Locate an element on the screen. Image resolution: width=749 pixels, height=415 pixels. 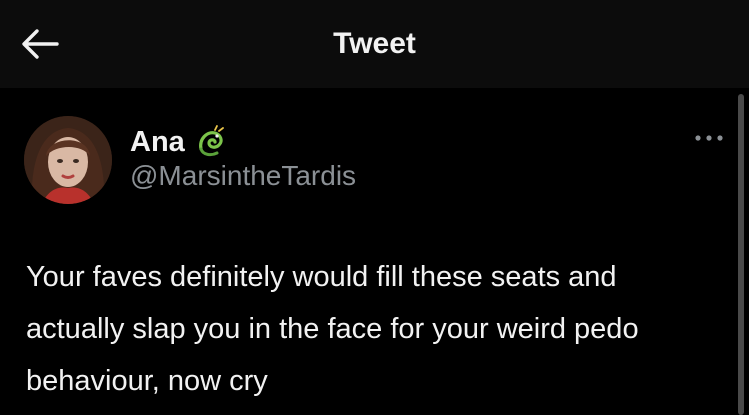
arrow-left-icon is located at coordinates (40, 44).